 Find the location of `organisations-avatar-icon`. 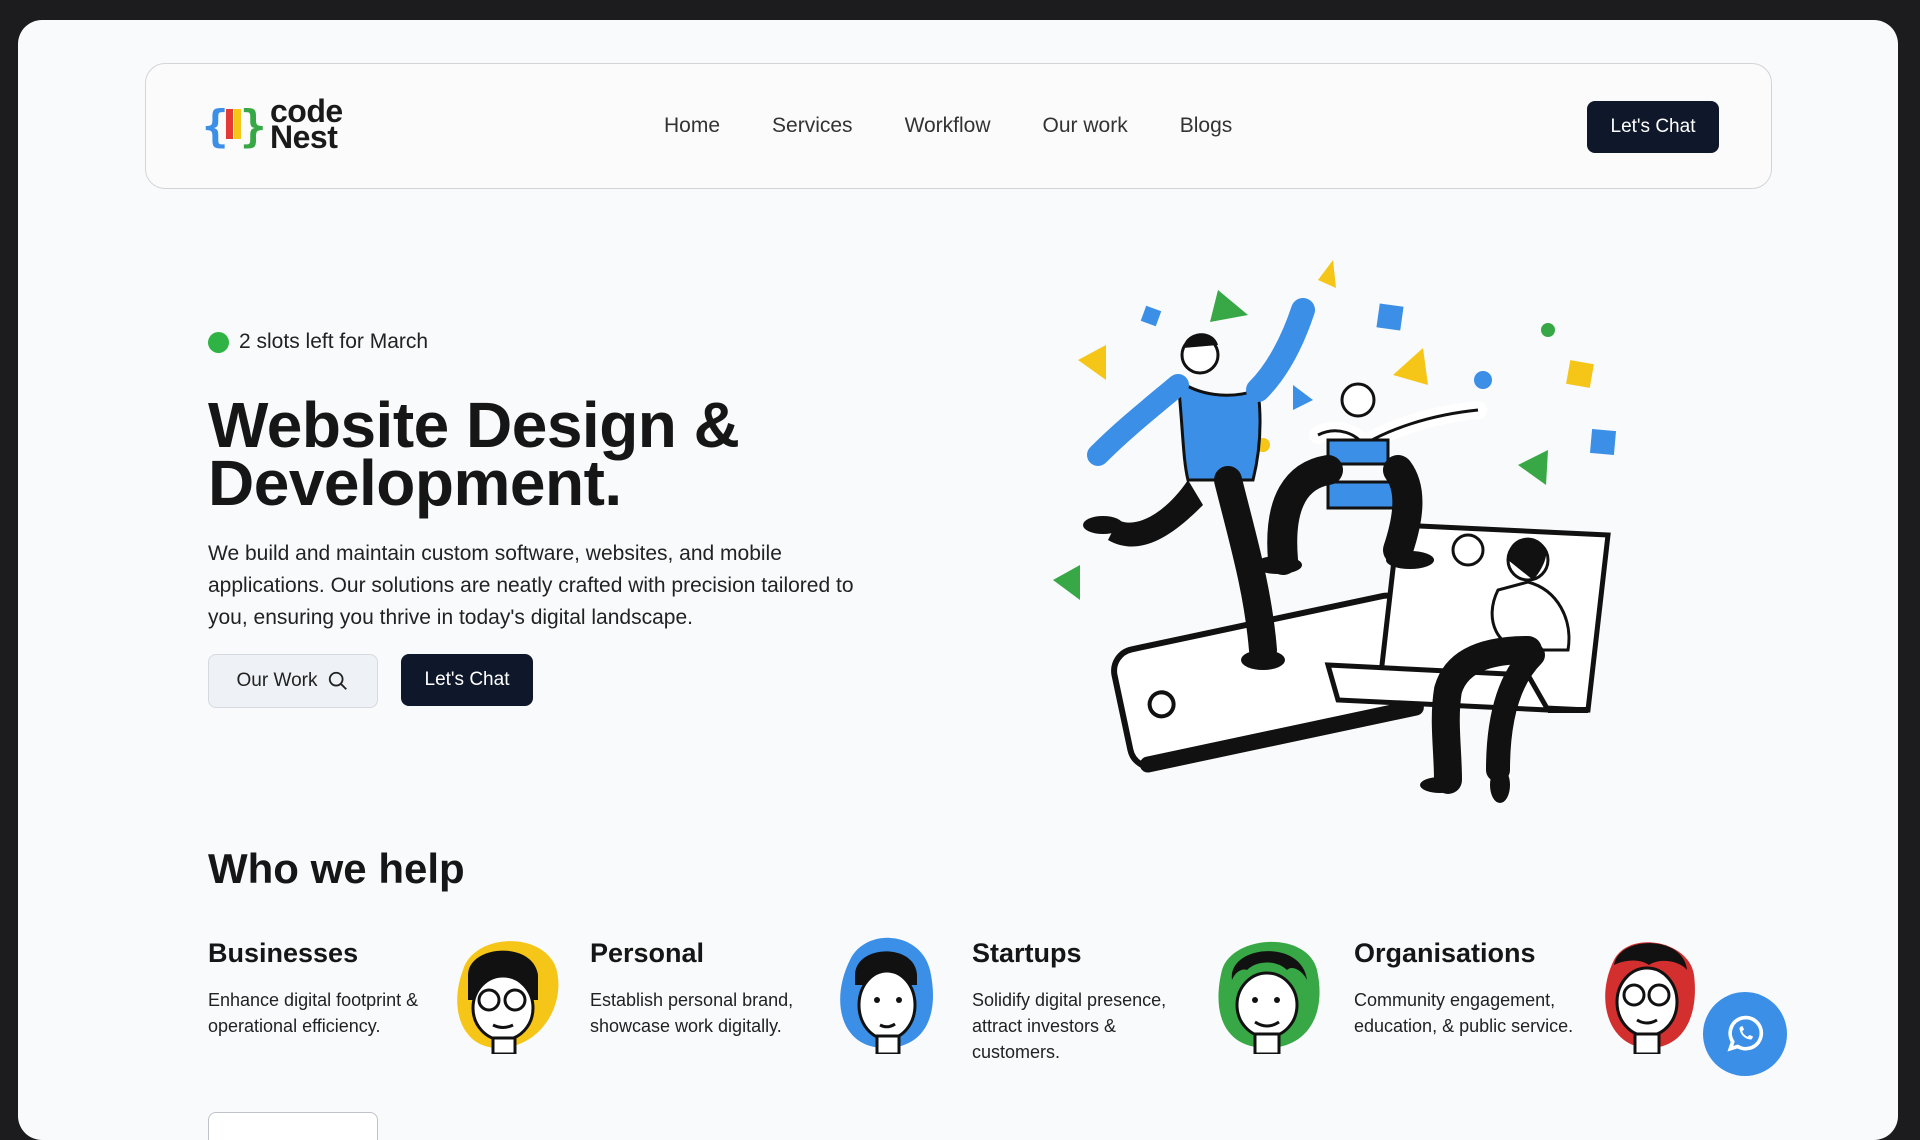

organisations-avatar-icon is located at coordinates (1650, 998).